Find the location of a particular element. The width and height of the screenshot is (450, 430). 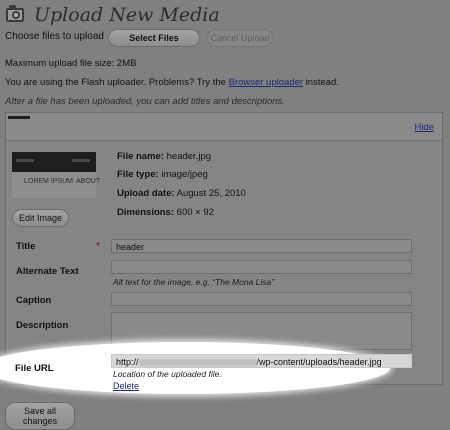

upload-media-icon is located at coordinates (16, 15).